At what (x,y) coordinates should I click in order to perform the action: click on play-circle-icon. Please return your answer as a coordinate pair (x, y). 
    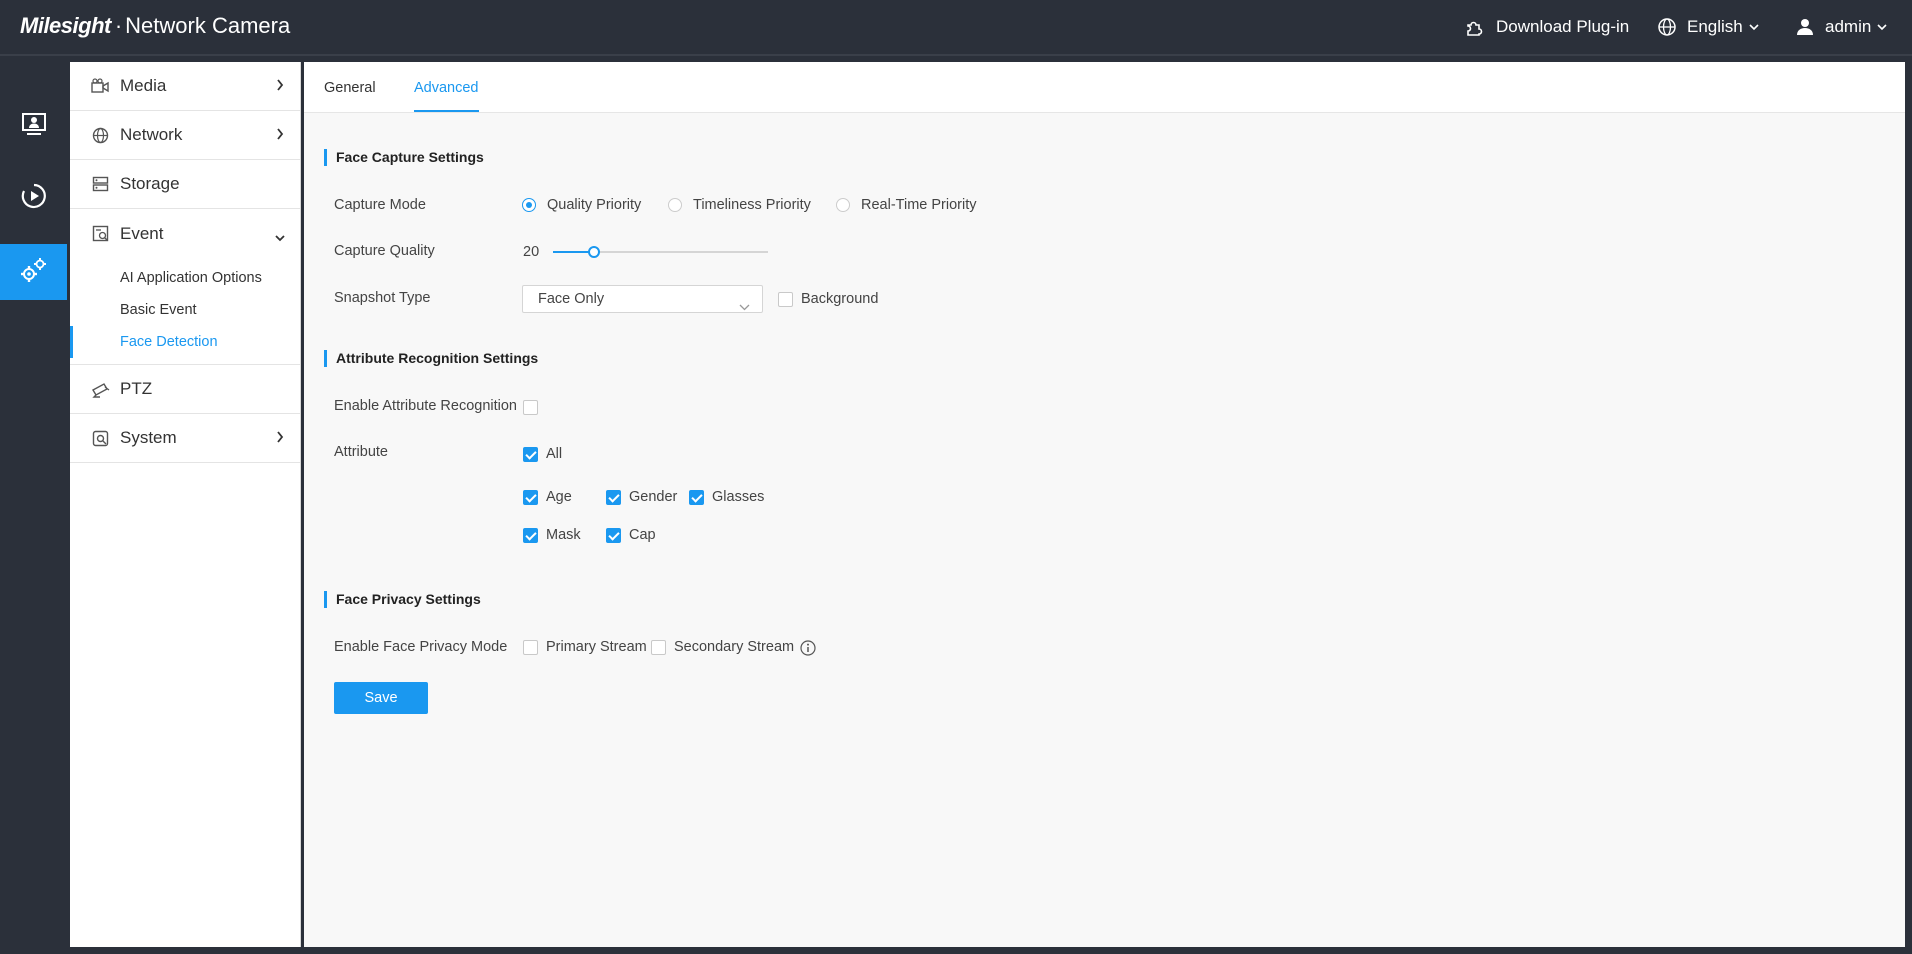
    Looking at the image, I should click on (34, 198).